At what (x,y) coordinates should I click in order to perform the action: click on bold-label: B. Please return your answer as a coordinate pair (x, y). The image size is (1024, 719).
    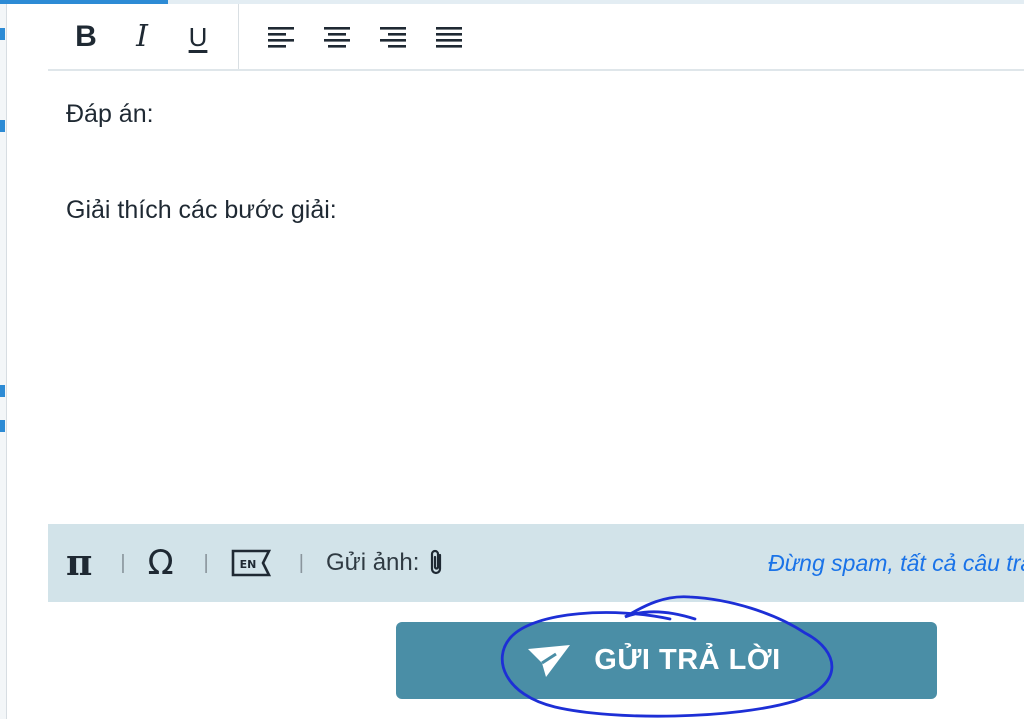
    Looking at the image, I should click on (86, 36).